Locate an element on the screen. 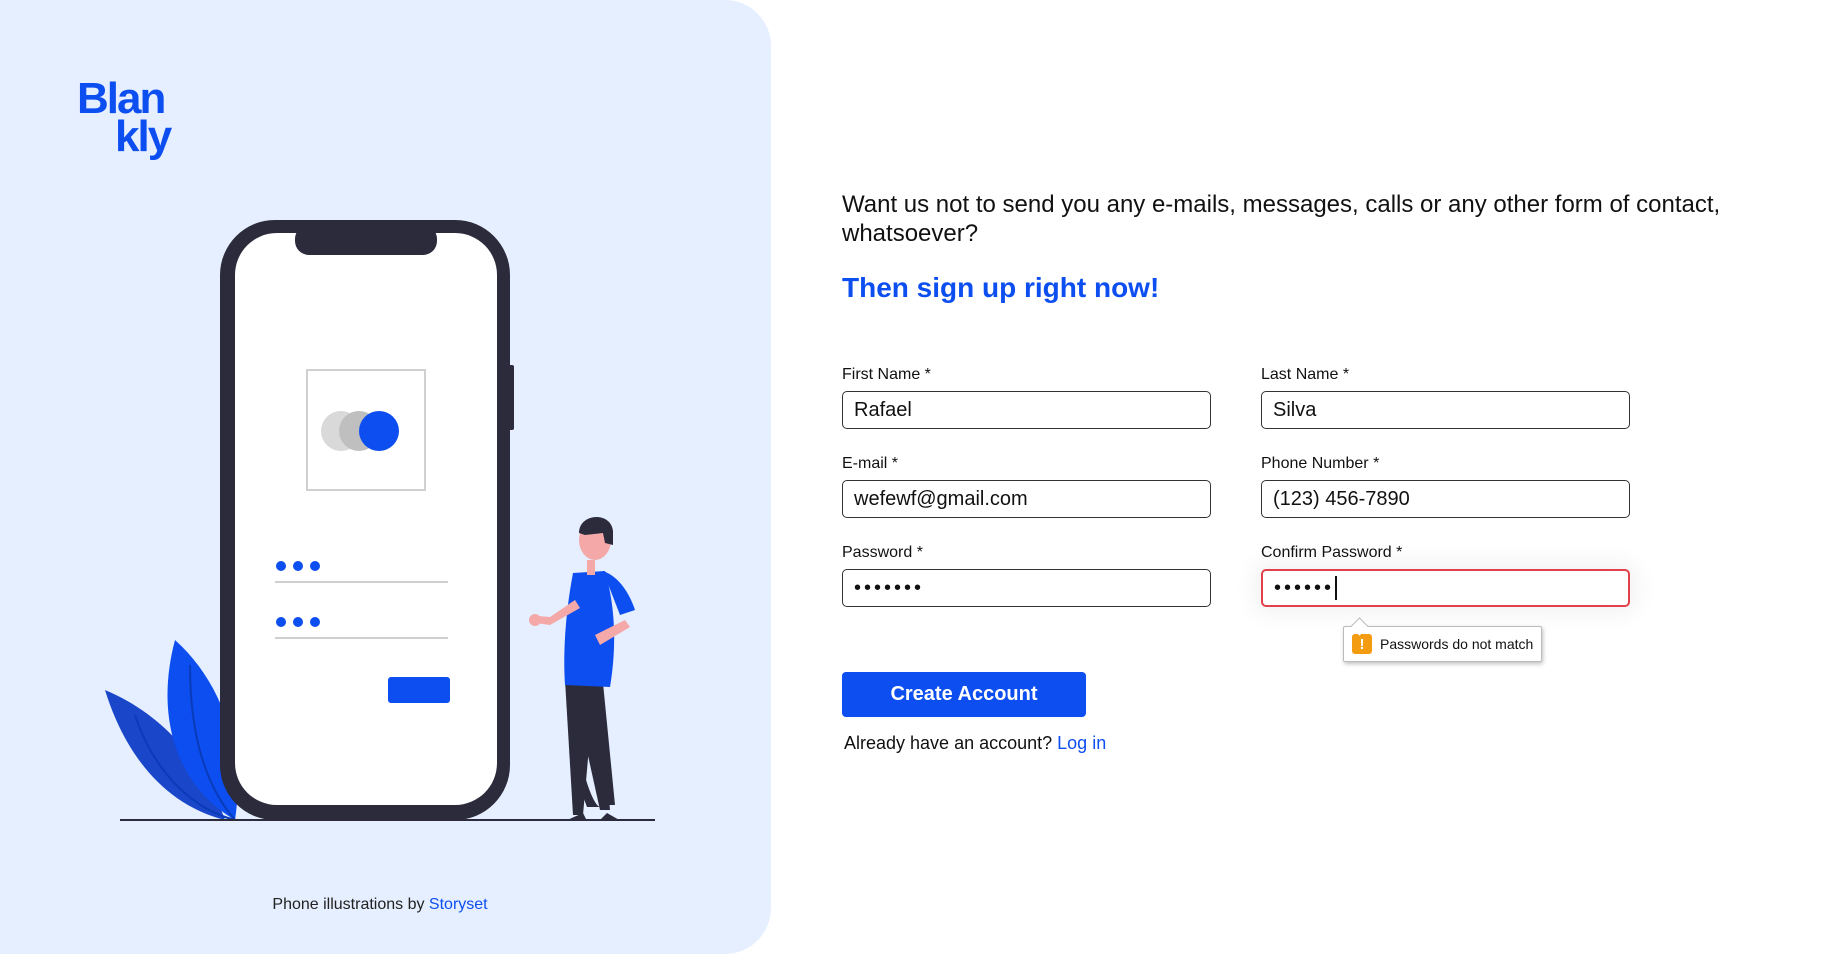 This screenshot has height=954, width=1831. last-name-input: Silva is located at coordinates (1445, 410).